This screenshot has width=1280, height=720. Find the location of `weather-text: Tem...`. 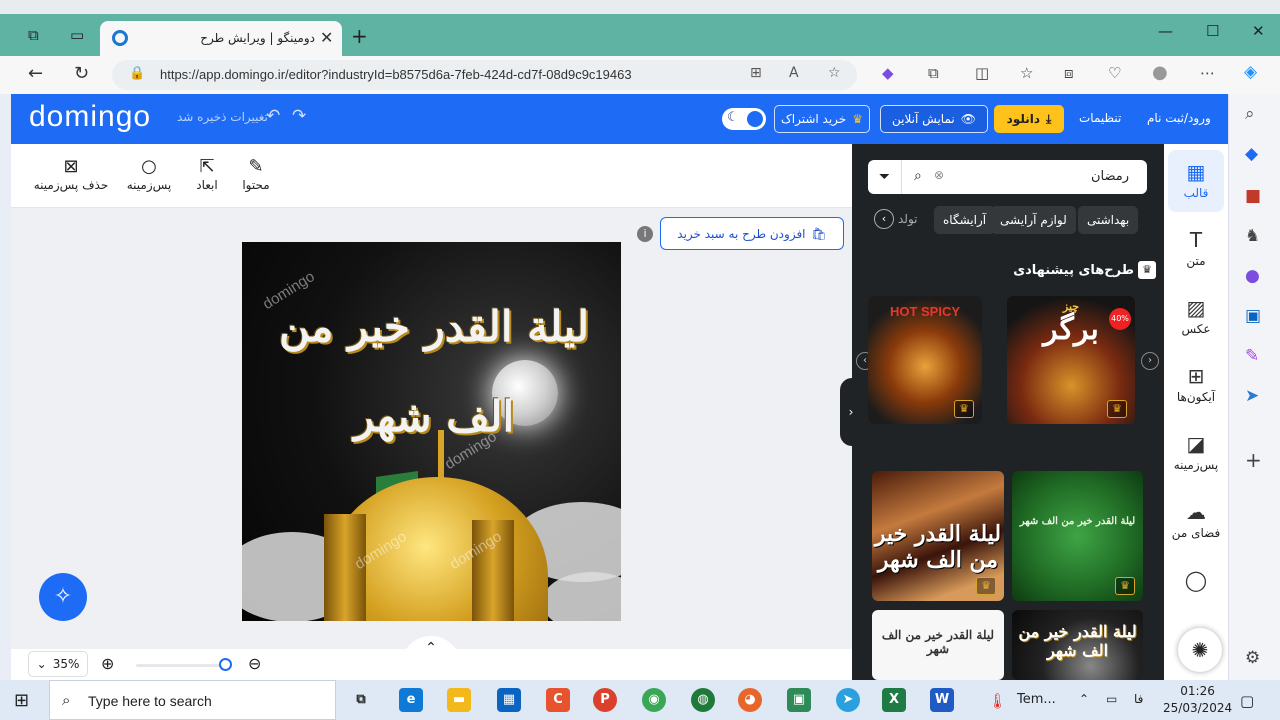

weather-text: Tem... is located at coordinates (1036, 699).